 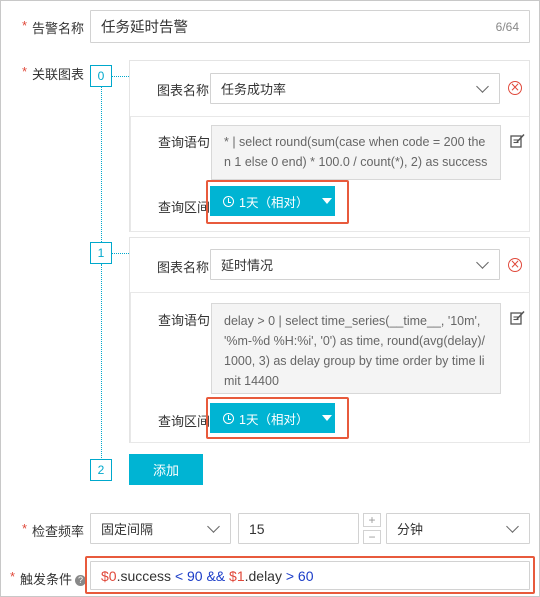 I want to click on chart-name-value: 延时情况, so click(x=247, y=265).